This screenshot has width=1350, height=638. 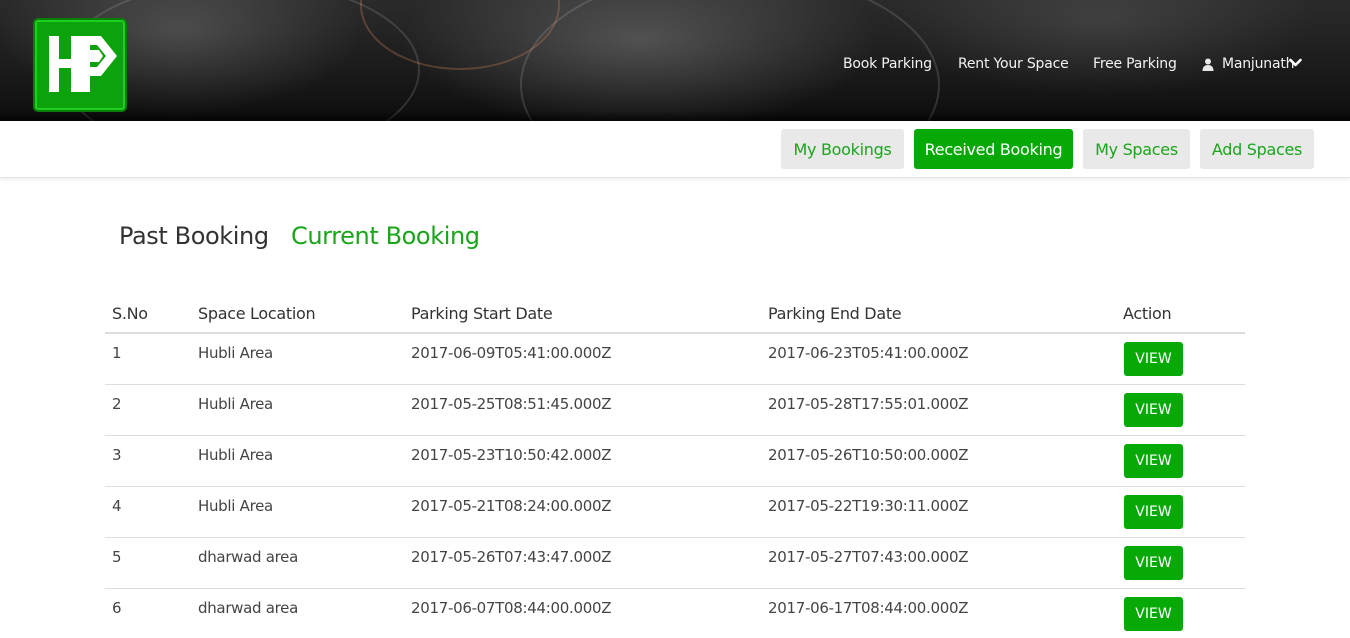 What do you see at coordinates (482, 313) in the screenshot?
I see `header-start-date: Parking Start Date` at bounding box center [482, 313].